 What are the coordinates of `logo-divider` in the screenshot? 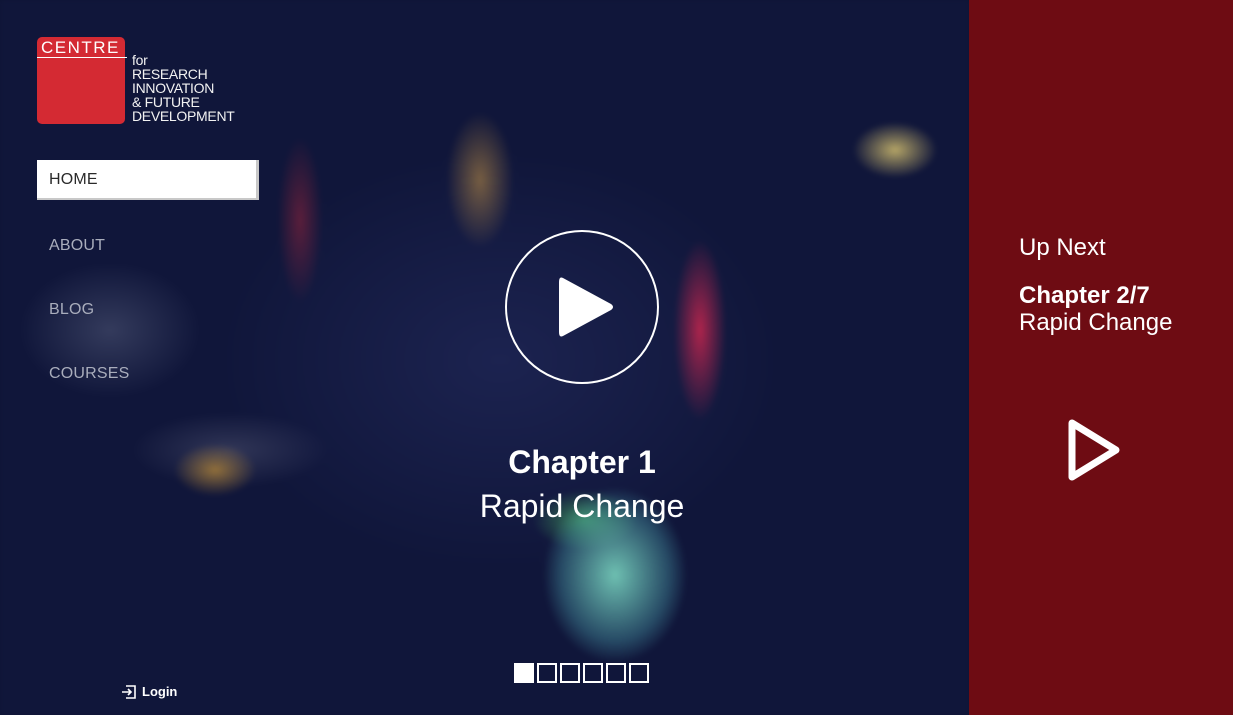 It's located at (82, 57).